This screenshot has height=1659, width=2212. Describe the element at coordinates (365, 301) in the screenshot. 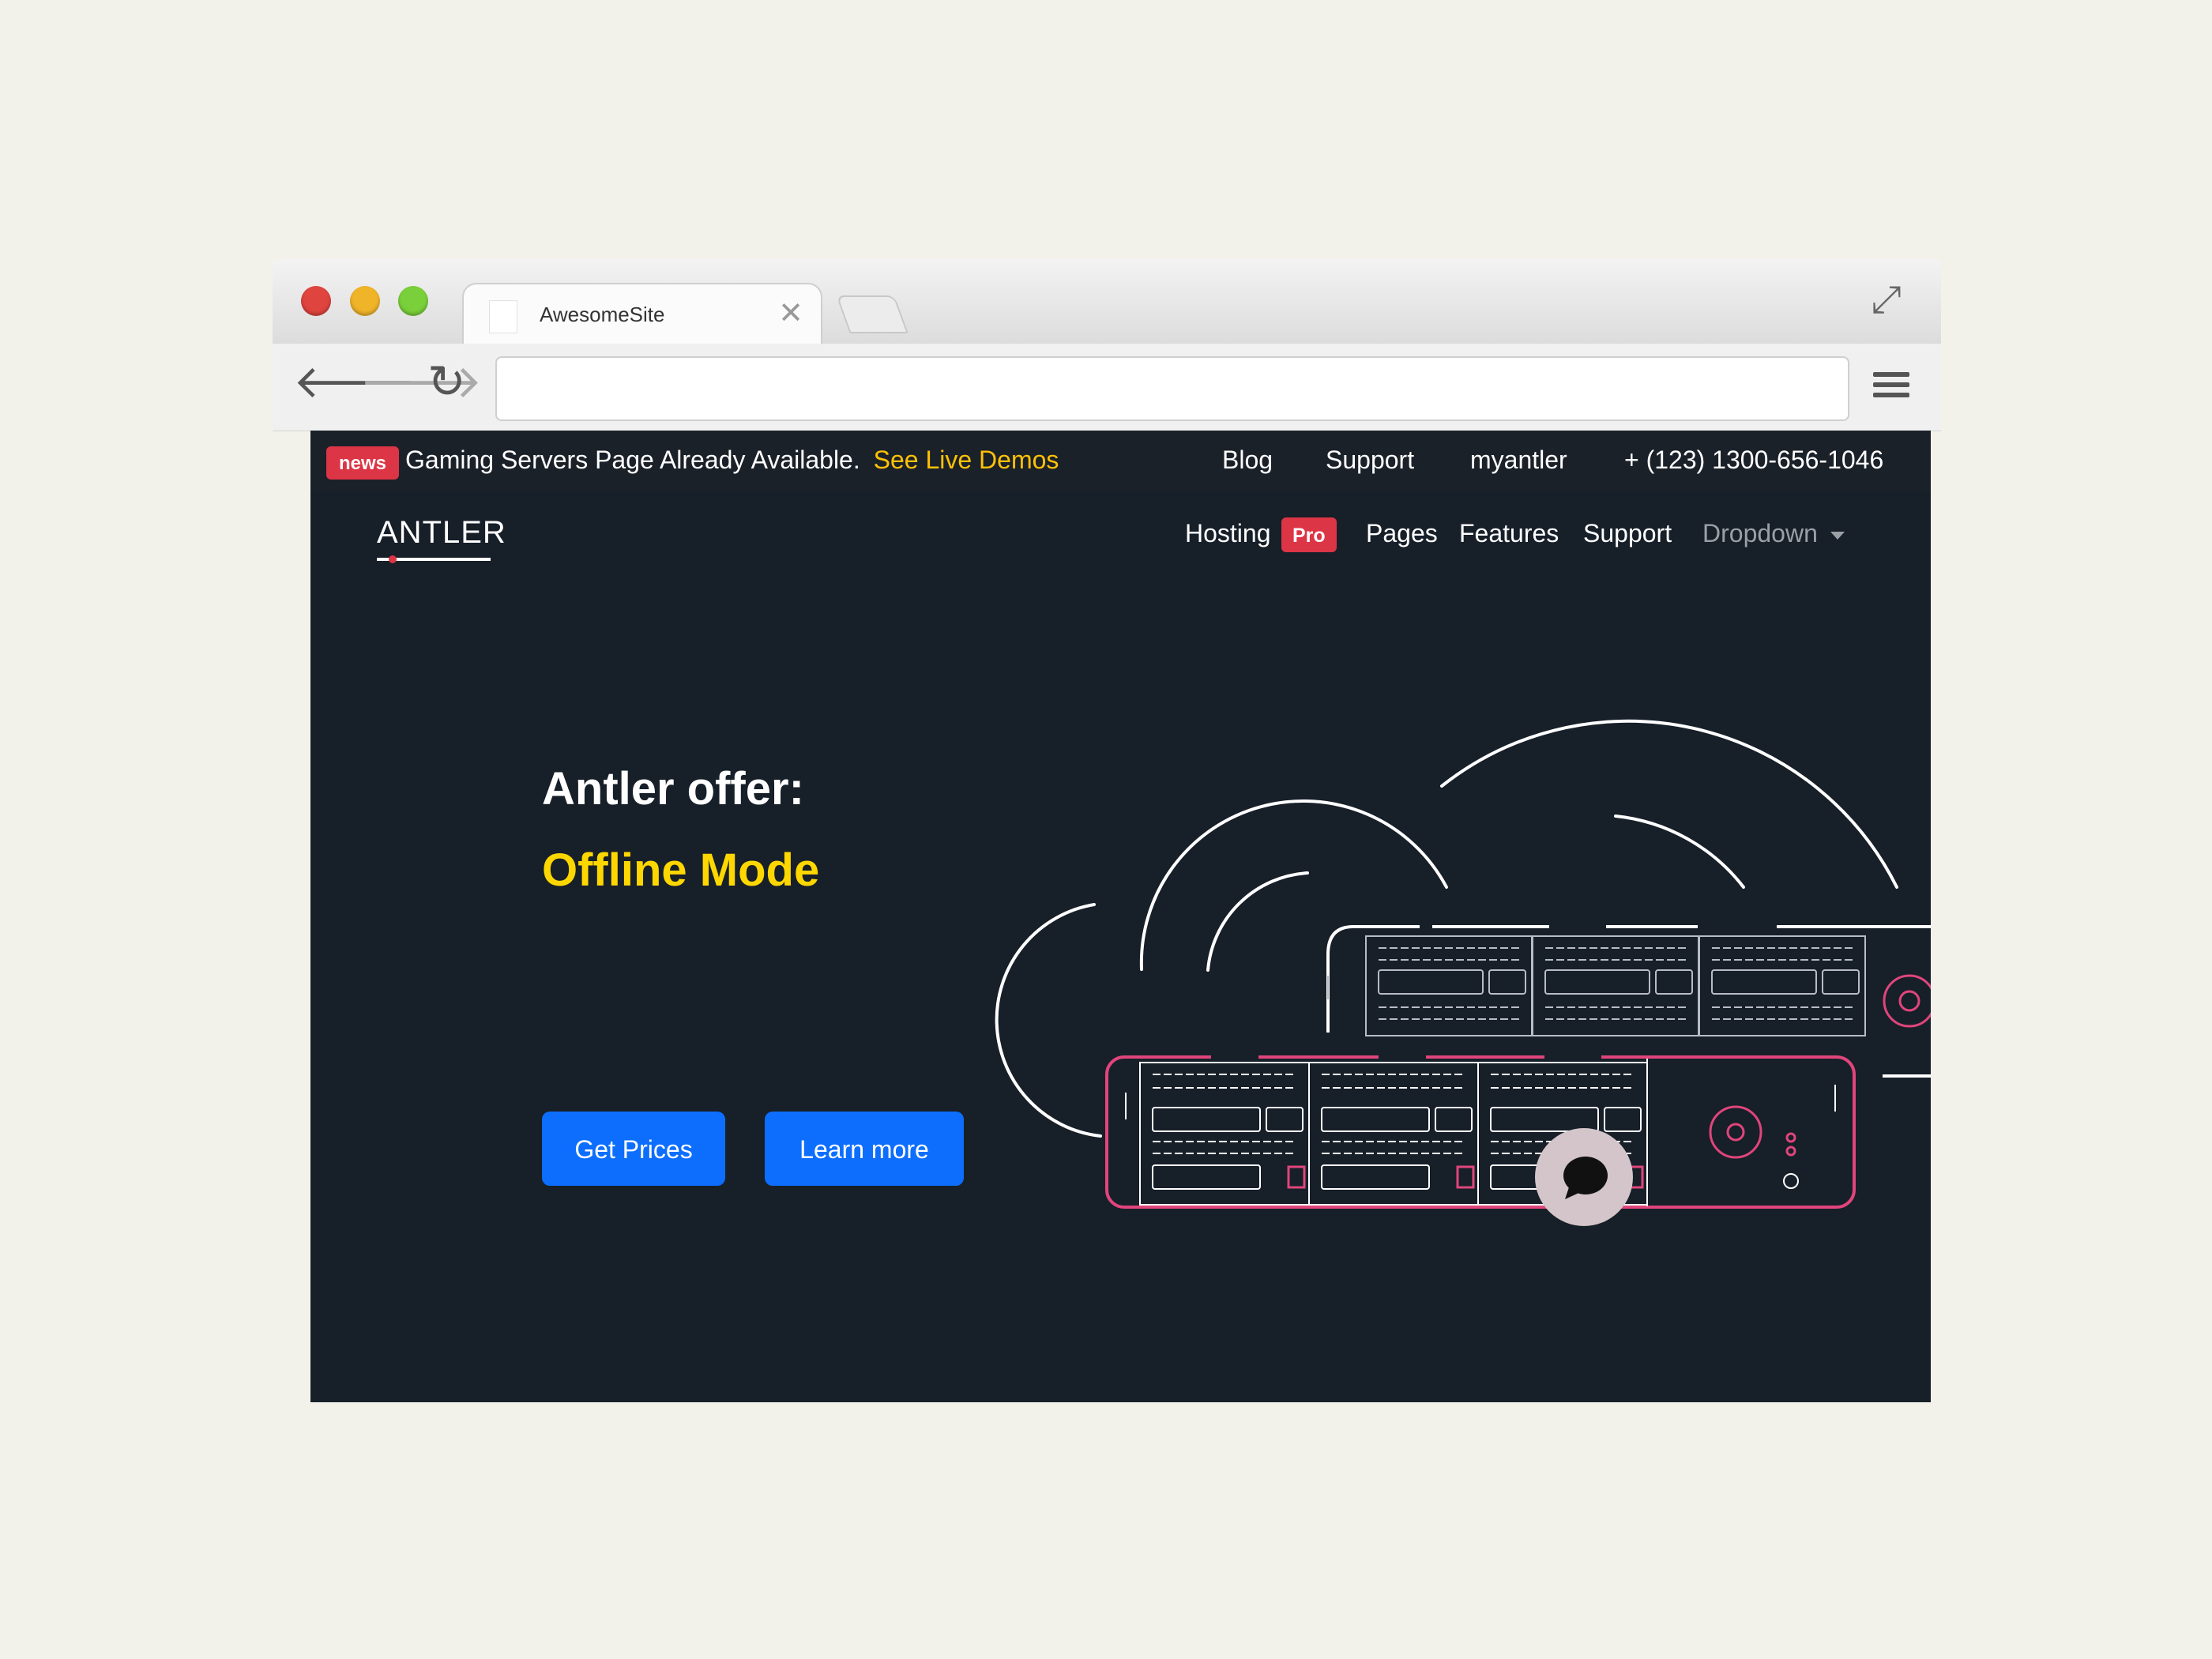

I see `minimize-window-button` at that location.